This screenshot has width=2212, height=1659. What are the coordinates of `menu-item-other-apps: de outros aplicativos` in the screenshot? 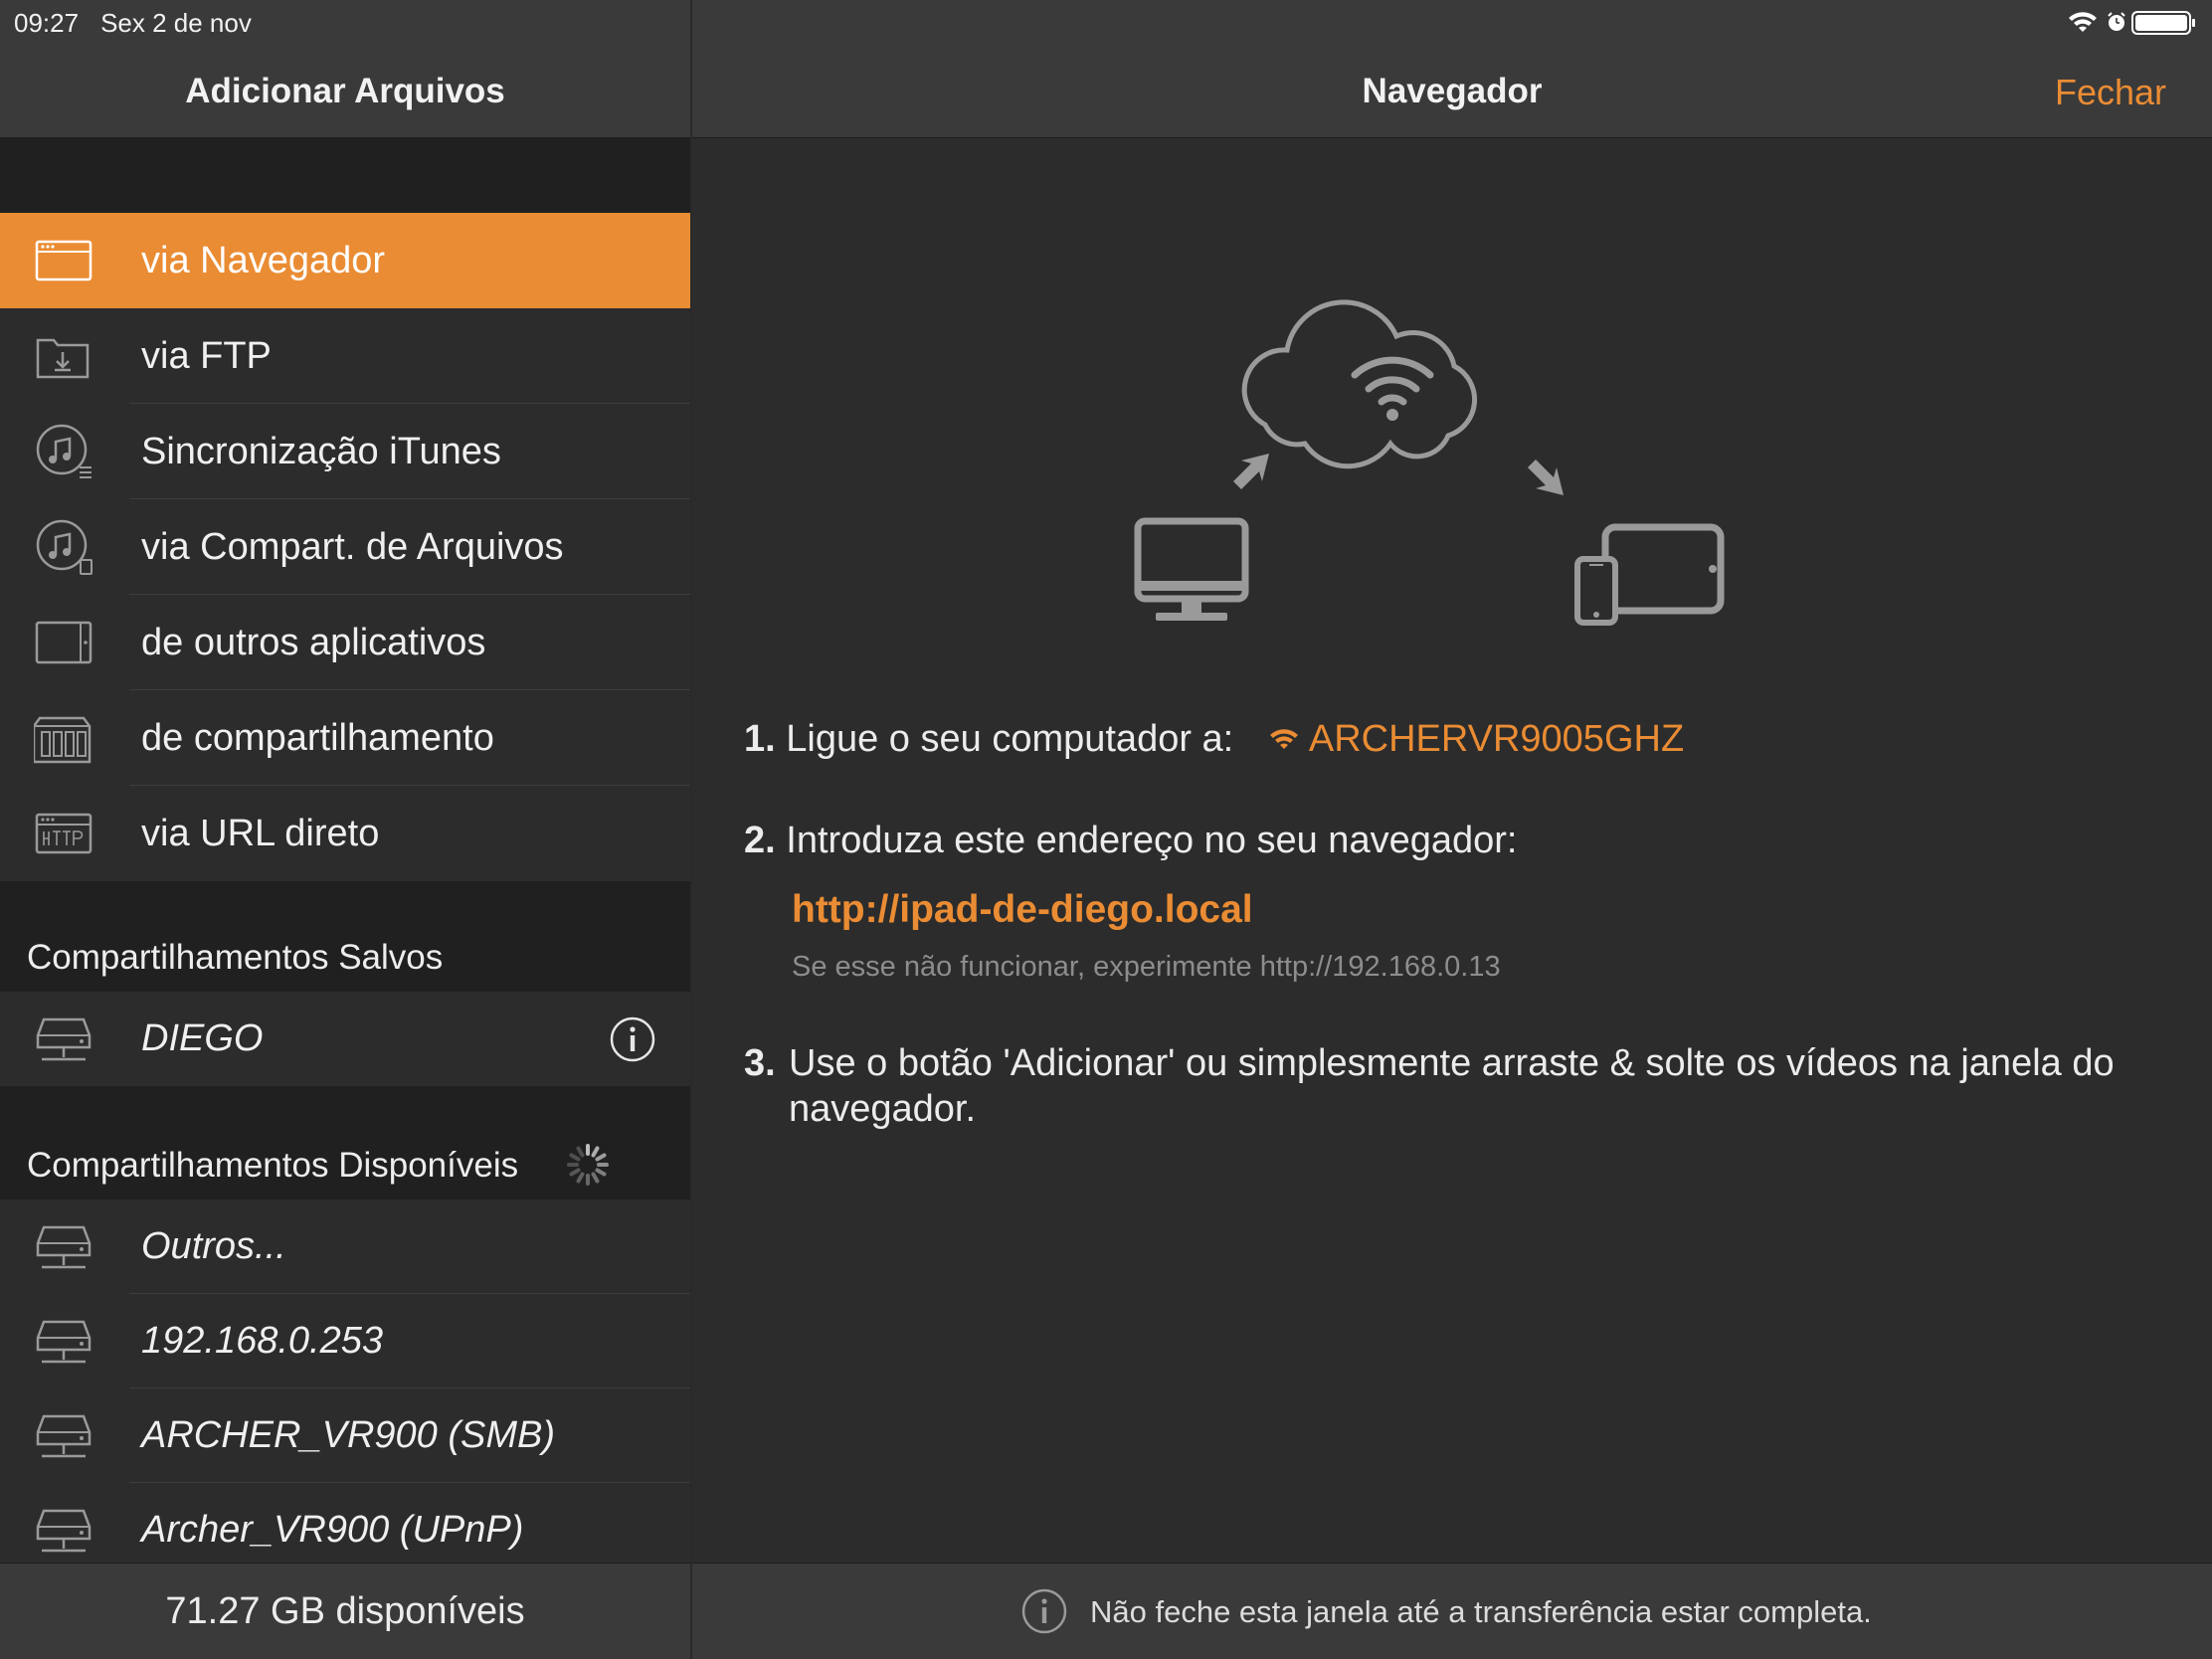 It's located at (345, 642).